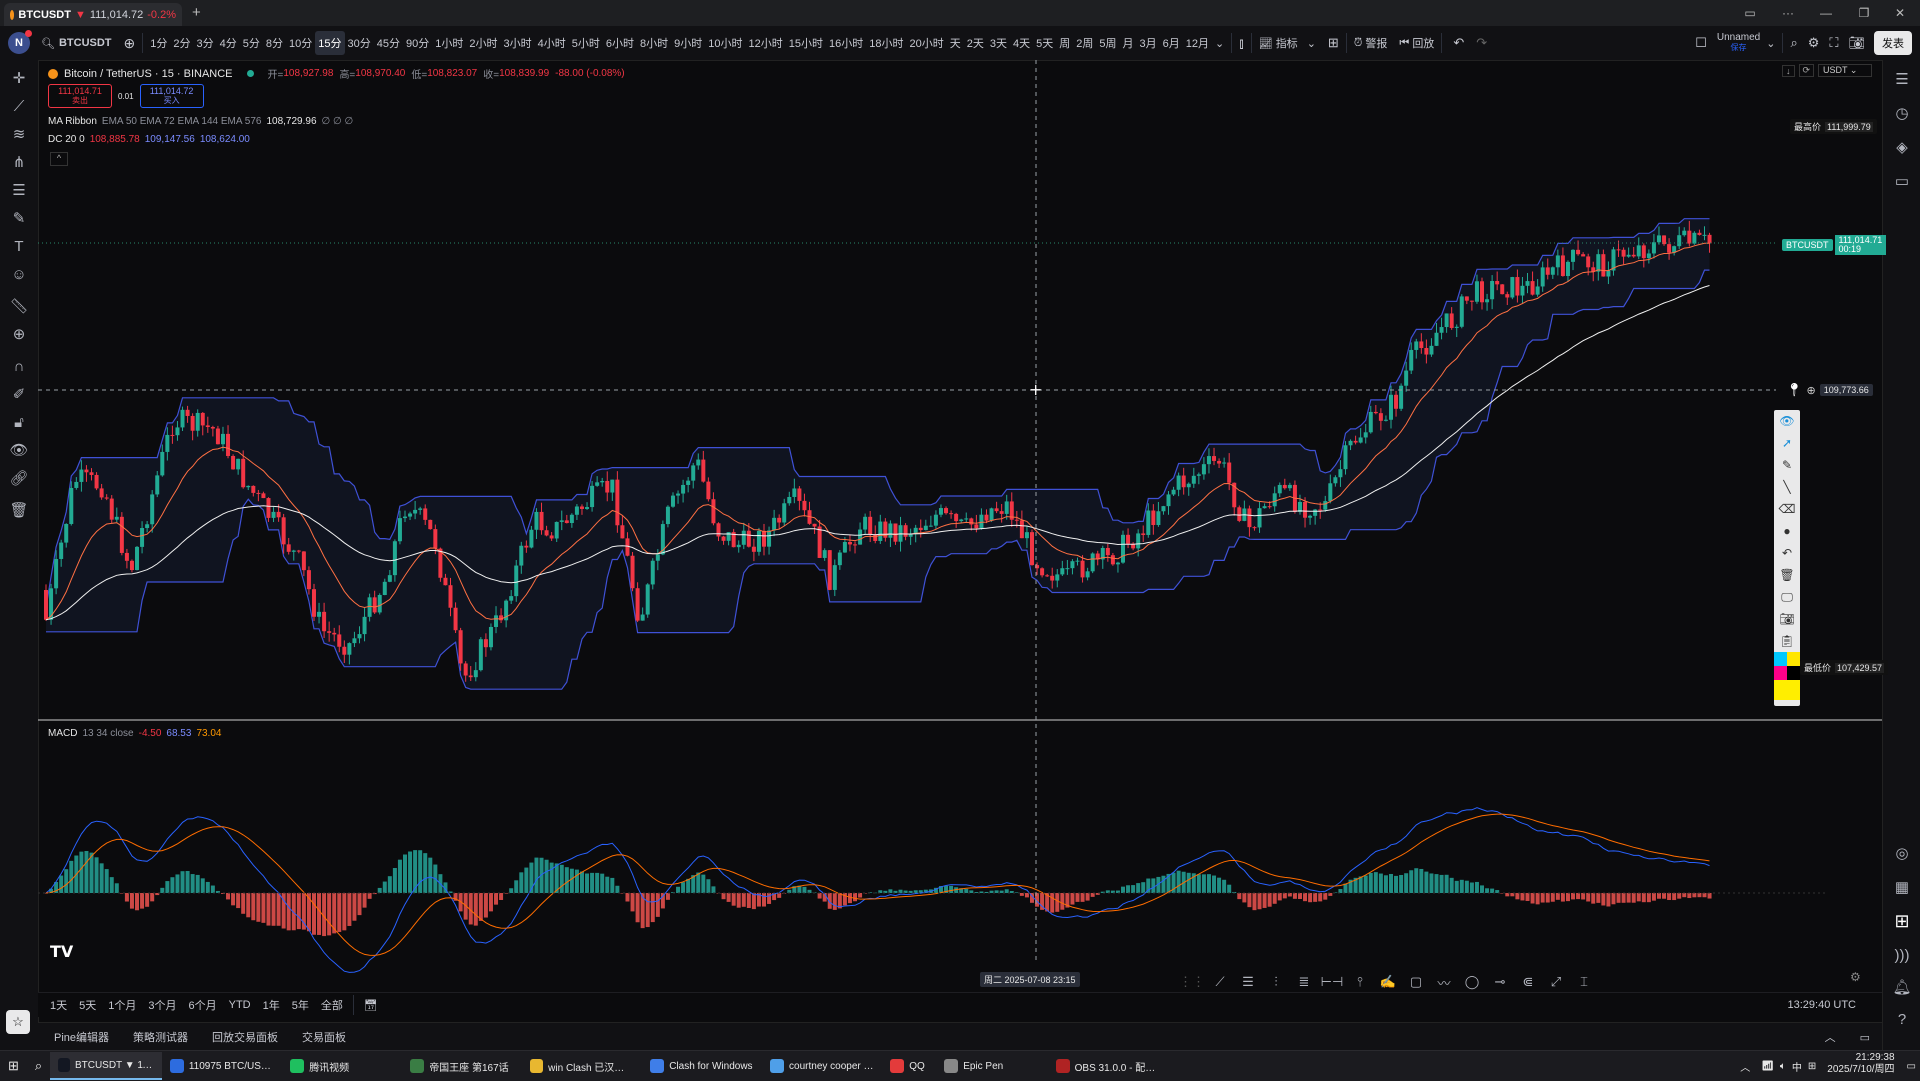  Describe the element at coordinates (1864, 13) in the screenshot. I see `maximize-icon: ❐` at that location.